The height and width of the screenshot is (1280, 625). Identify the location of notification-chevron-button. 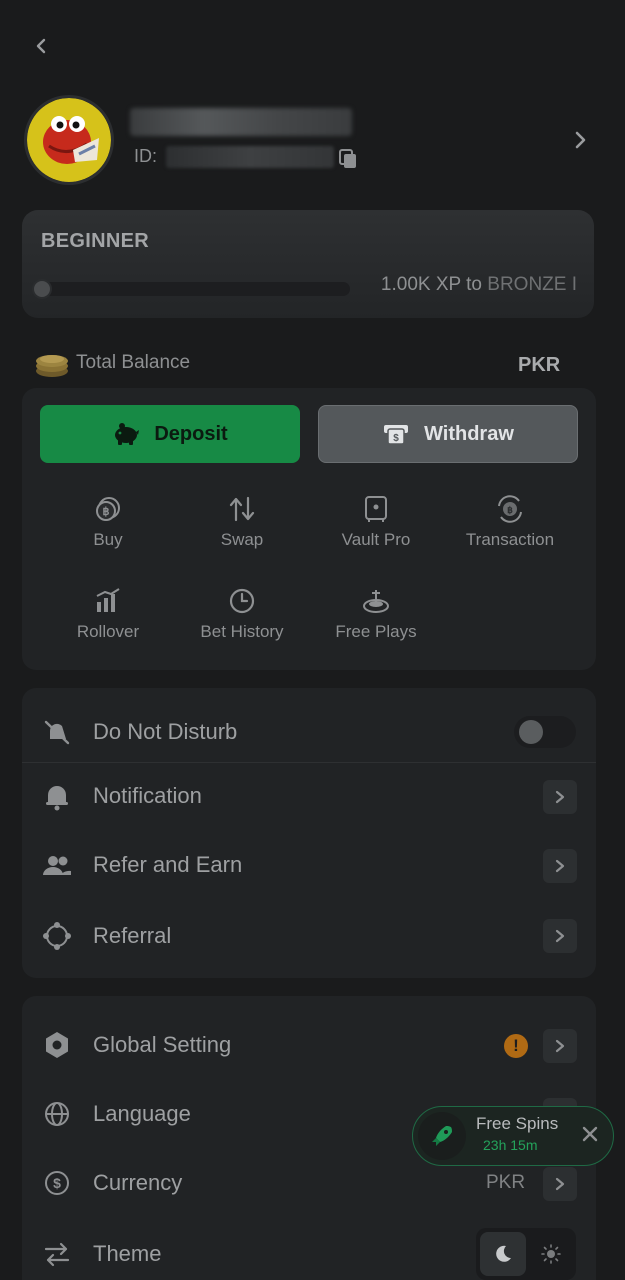
(560, 797).